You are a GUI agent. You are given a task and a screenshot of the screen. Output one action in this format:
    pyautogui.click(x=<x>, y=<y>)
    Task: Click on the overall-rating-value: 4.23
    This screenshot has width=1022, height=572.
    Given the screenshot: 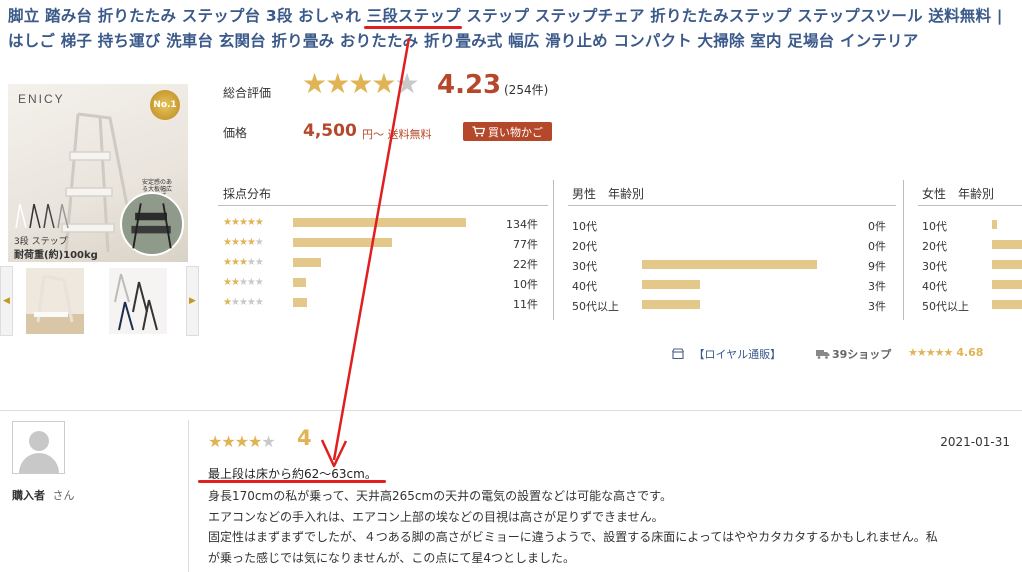 What is the action you would take?
    pyautogui.click(x=469, y=85)
    